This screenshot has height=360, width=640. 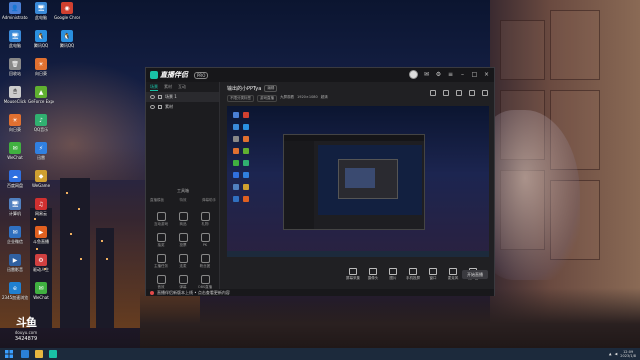 What do you see at coordinates (438, 74) in the screenshot?
I see `settings-icon: ⚙` at bounding box center [438, 74].